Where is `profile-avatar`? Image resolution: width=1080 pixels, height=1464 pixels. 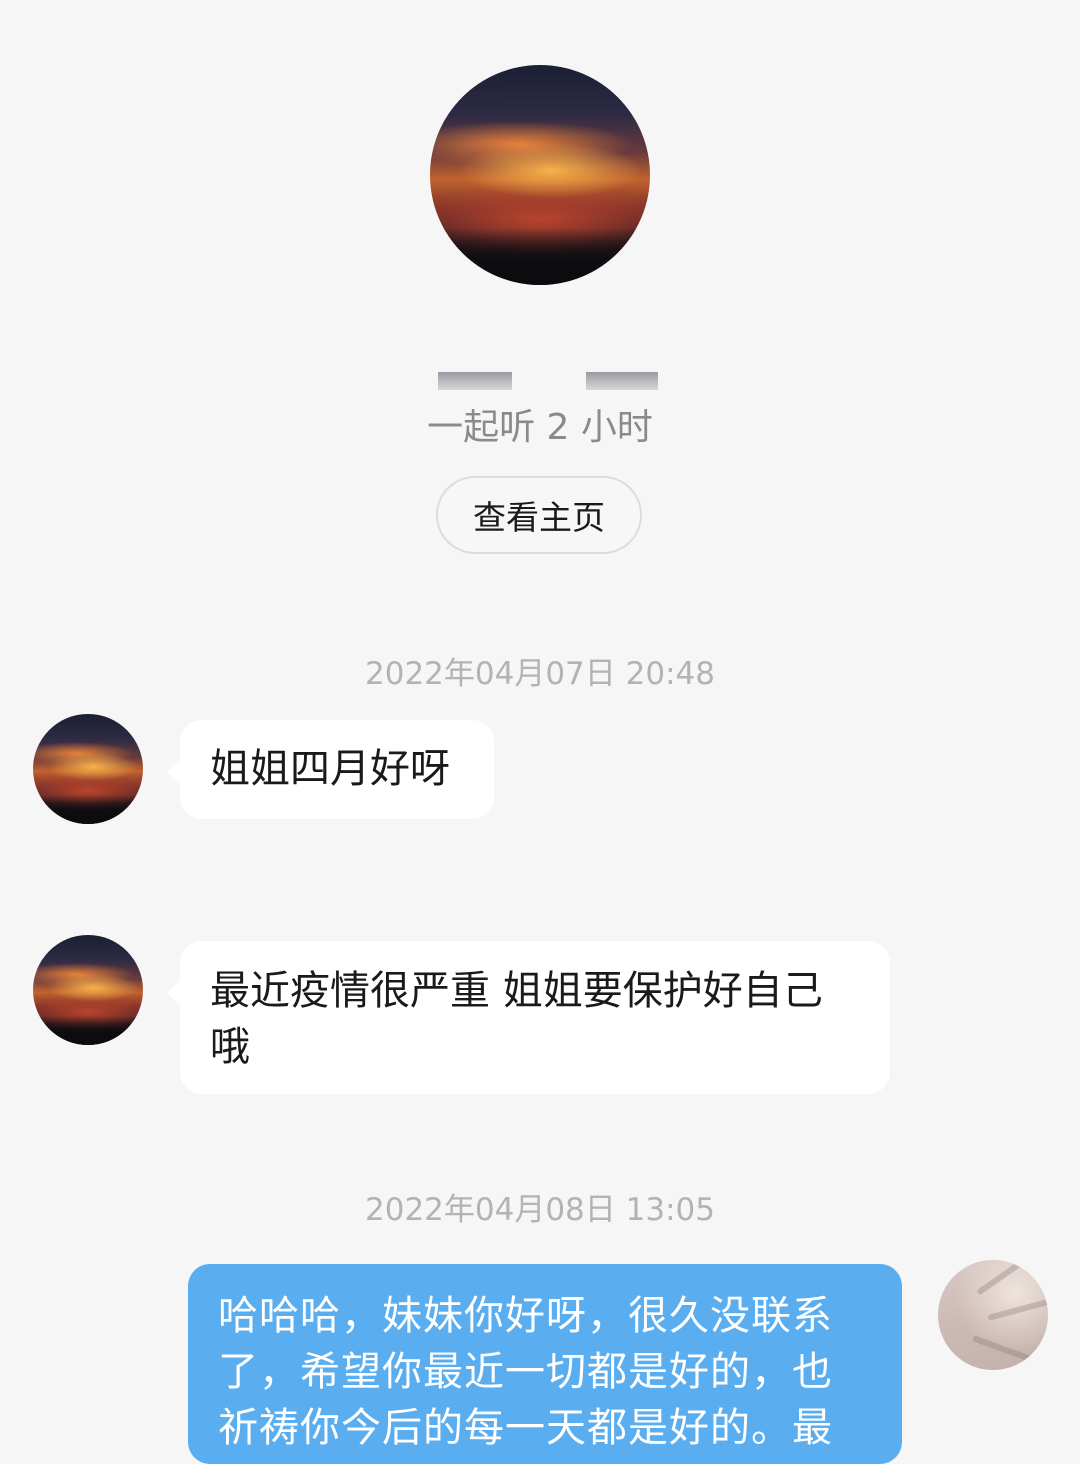 profile-avatar is located at coordinates (540, 175).